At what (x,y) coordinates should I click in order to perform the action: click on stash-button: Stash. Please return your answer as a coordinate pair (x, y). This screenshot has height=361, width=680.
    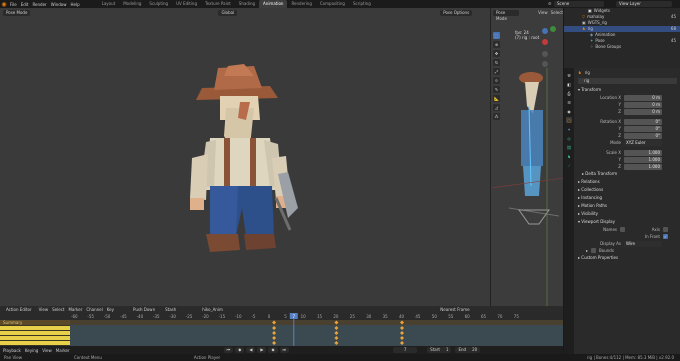
    Looking at the image, I should click on (171, 309).